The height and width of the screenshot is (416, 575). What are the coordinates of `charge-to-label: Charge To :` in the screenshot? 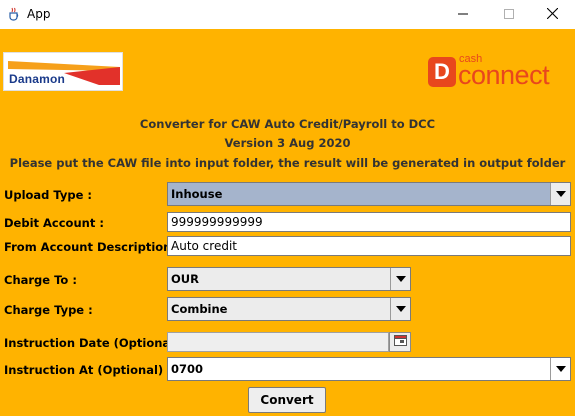 It's located at (40, 280).